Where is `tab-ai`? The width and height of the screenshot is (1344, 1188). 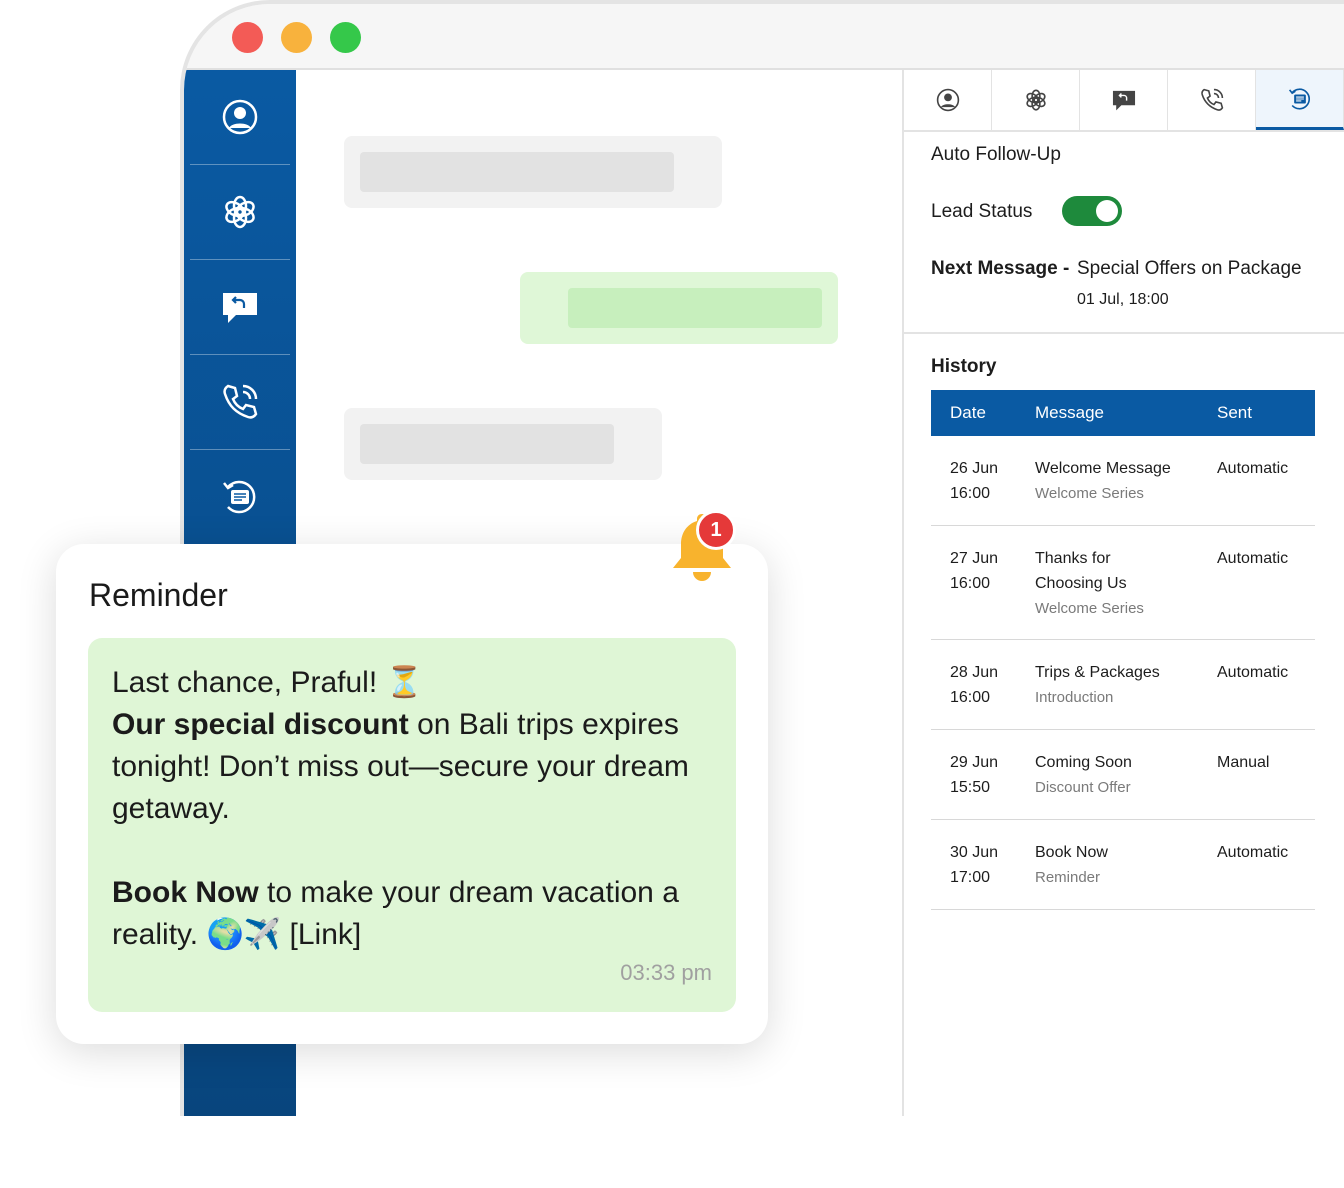
tab-ai is located at coordinates (1036, 100).